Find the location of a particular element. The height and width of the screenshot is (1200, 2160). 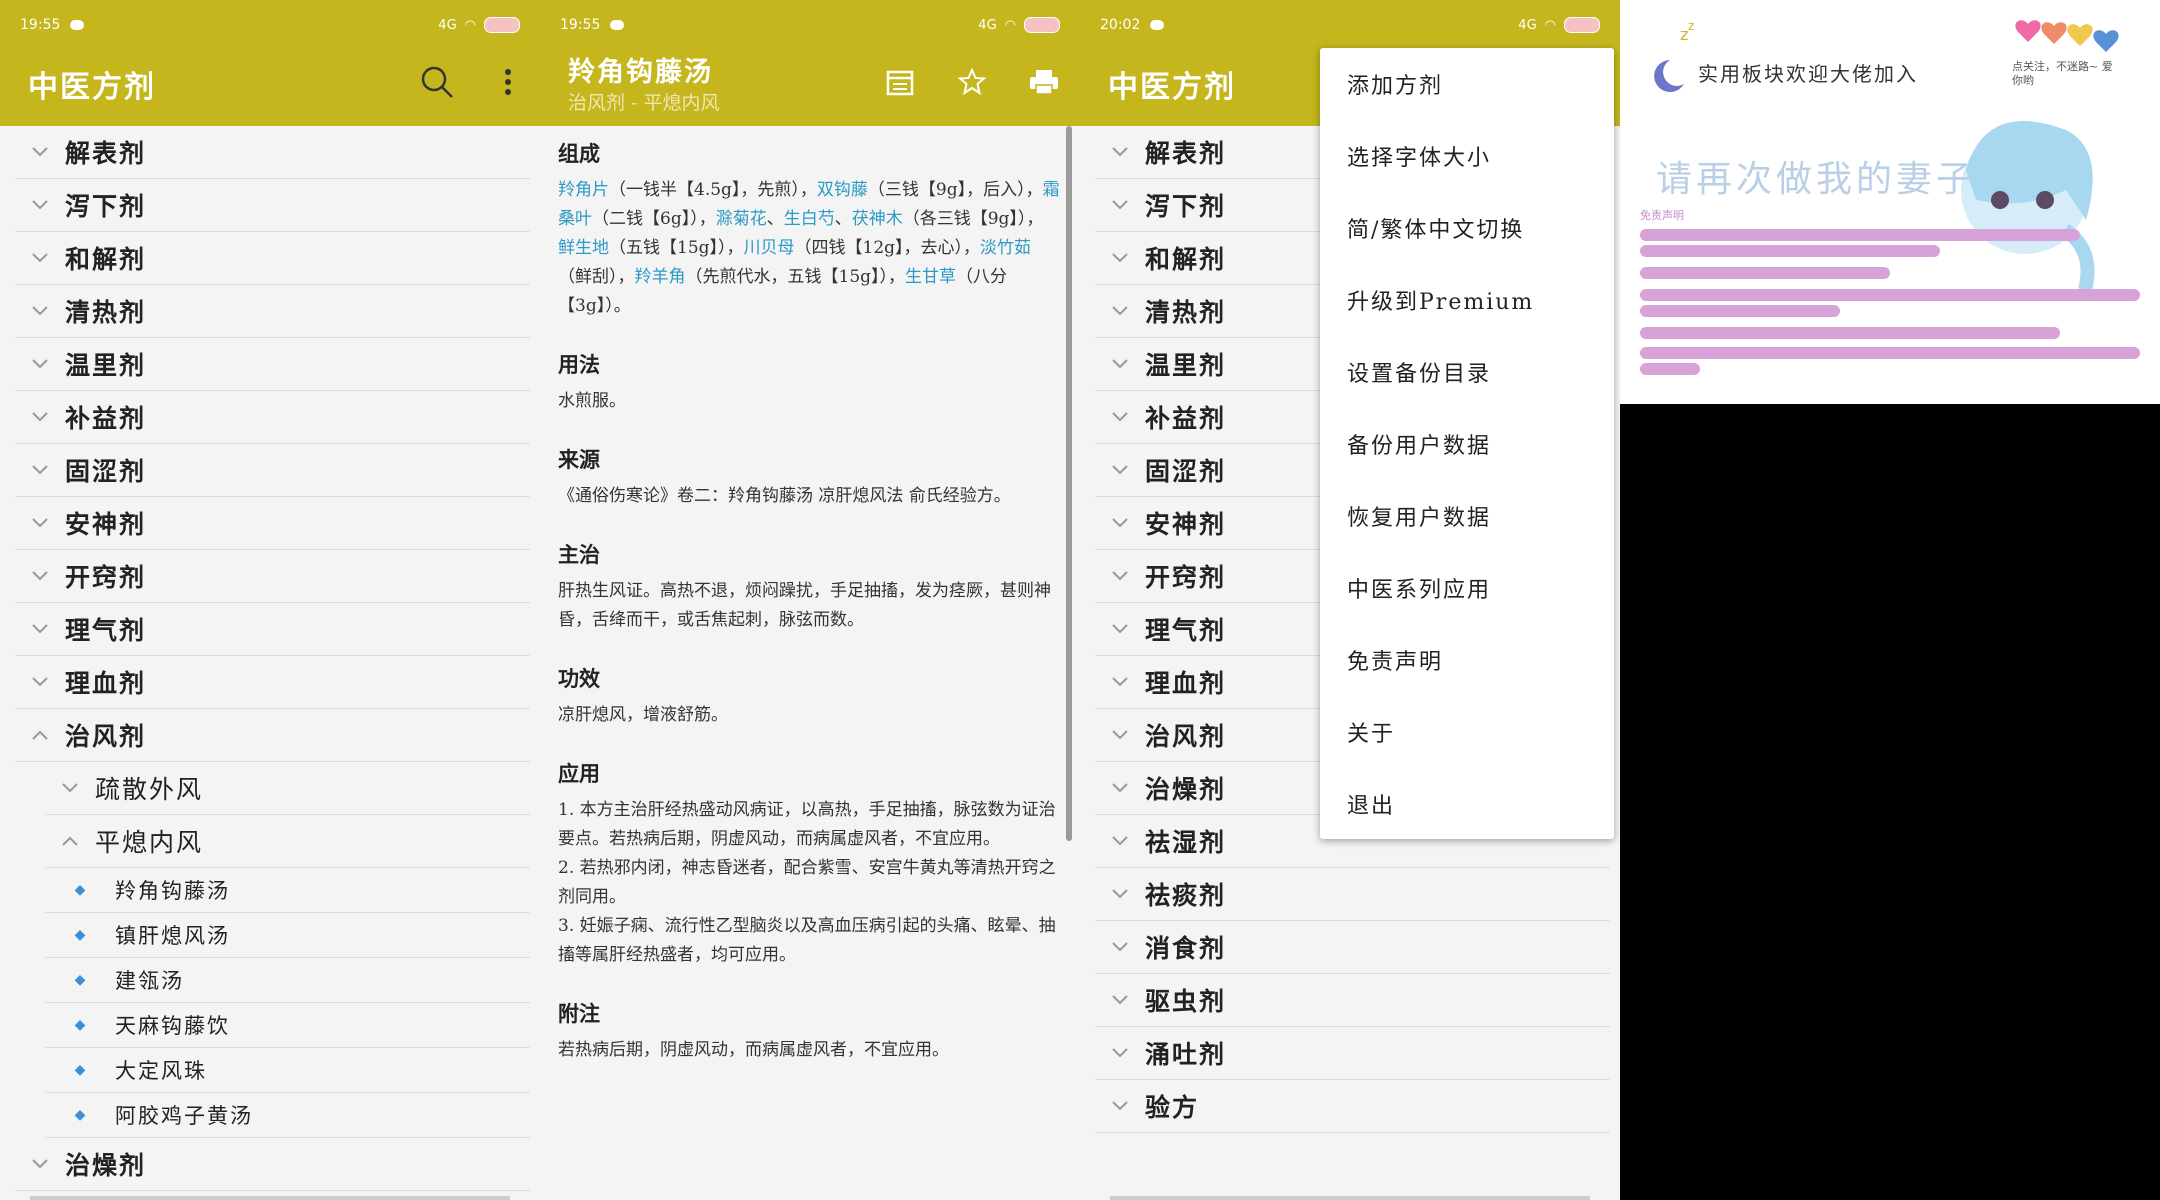

category-row: 解表剂 is located at coordinates (272, 152).